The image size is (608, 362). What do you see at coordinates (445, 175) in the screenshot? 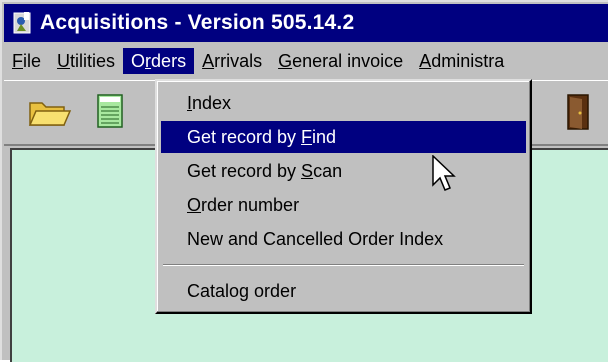
I see `mouse-pointer-icon` at bounding box center [445, 175].